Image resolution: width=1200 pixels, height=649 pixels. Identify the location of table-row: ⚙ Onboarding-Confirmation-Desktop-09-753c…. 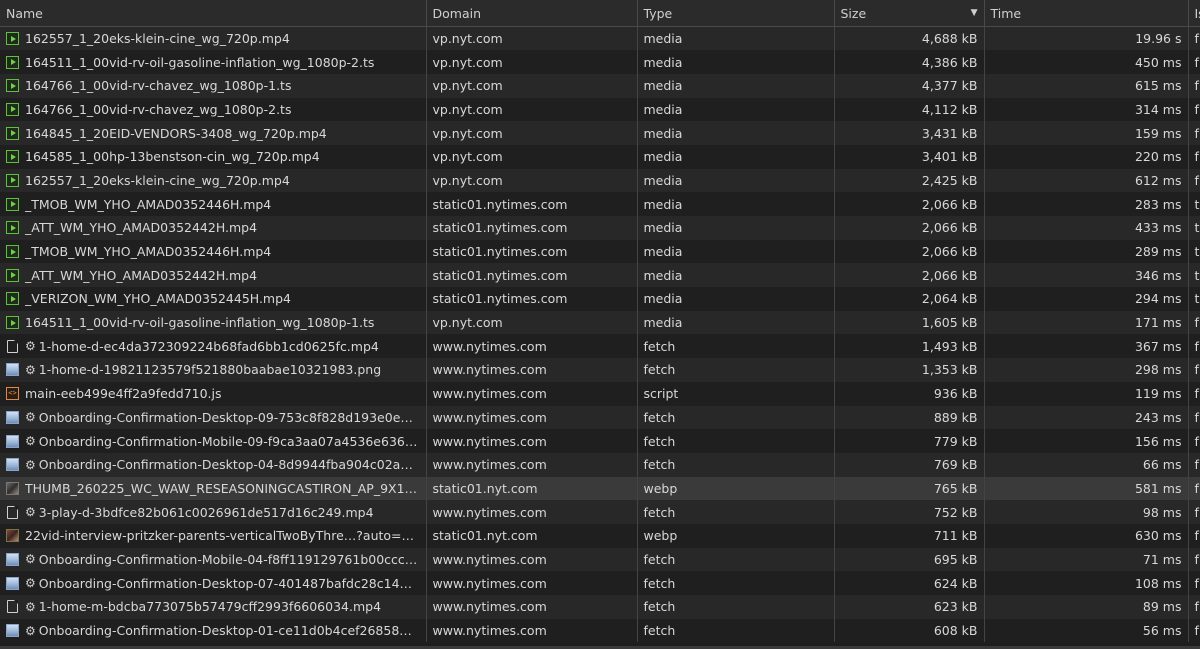
(600, 417).